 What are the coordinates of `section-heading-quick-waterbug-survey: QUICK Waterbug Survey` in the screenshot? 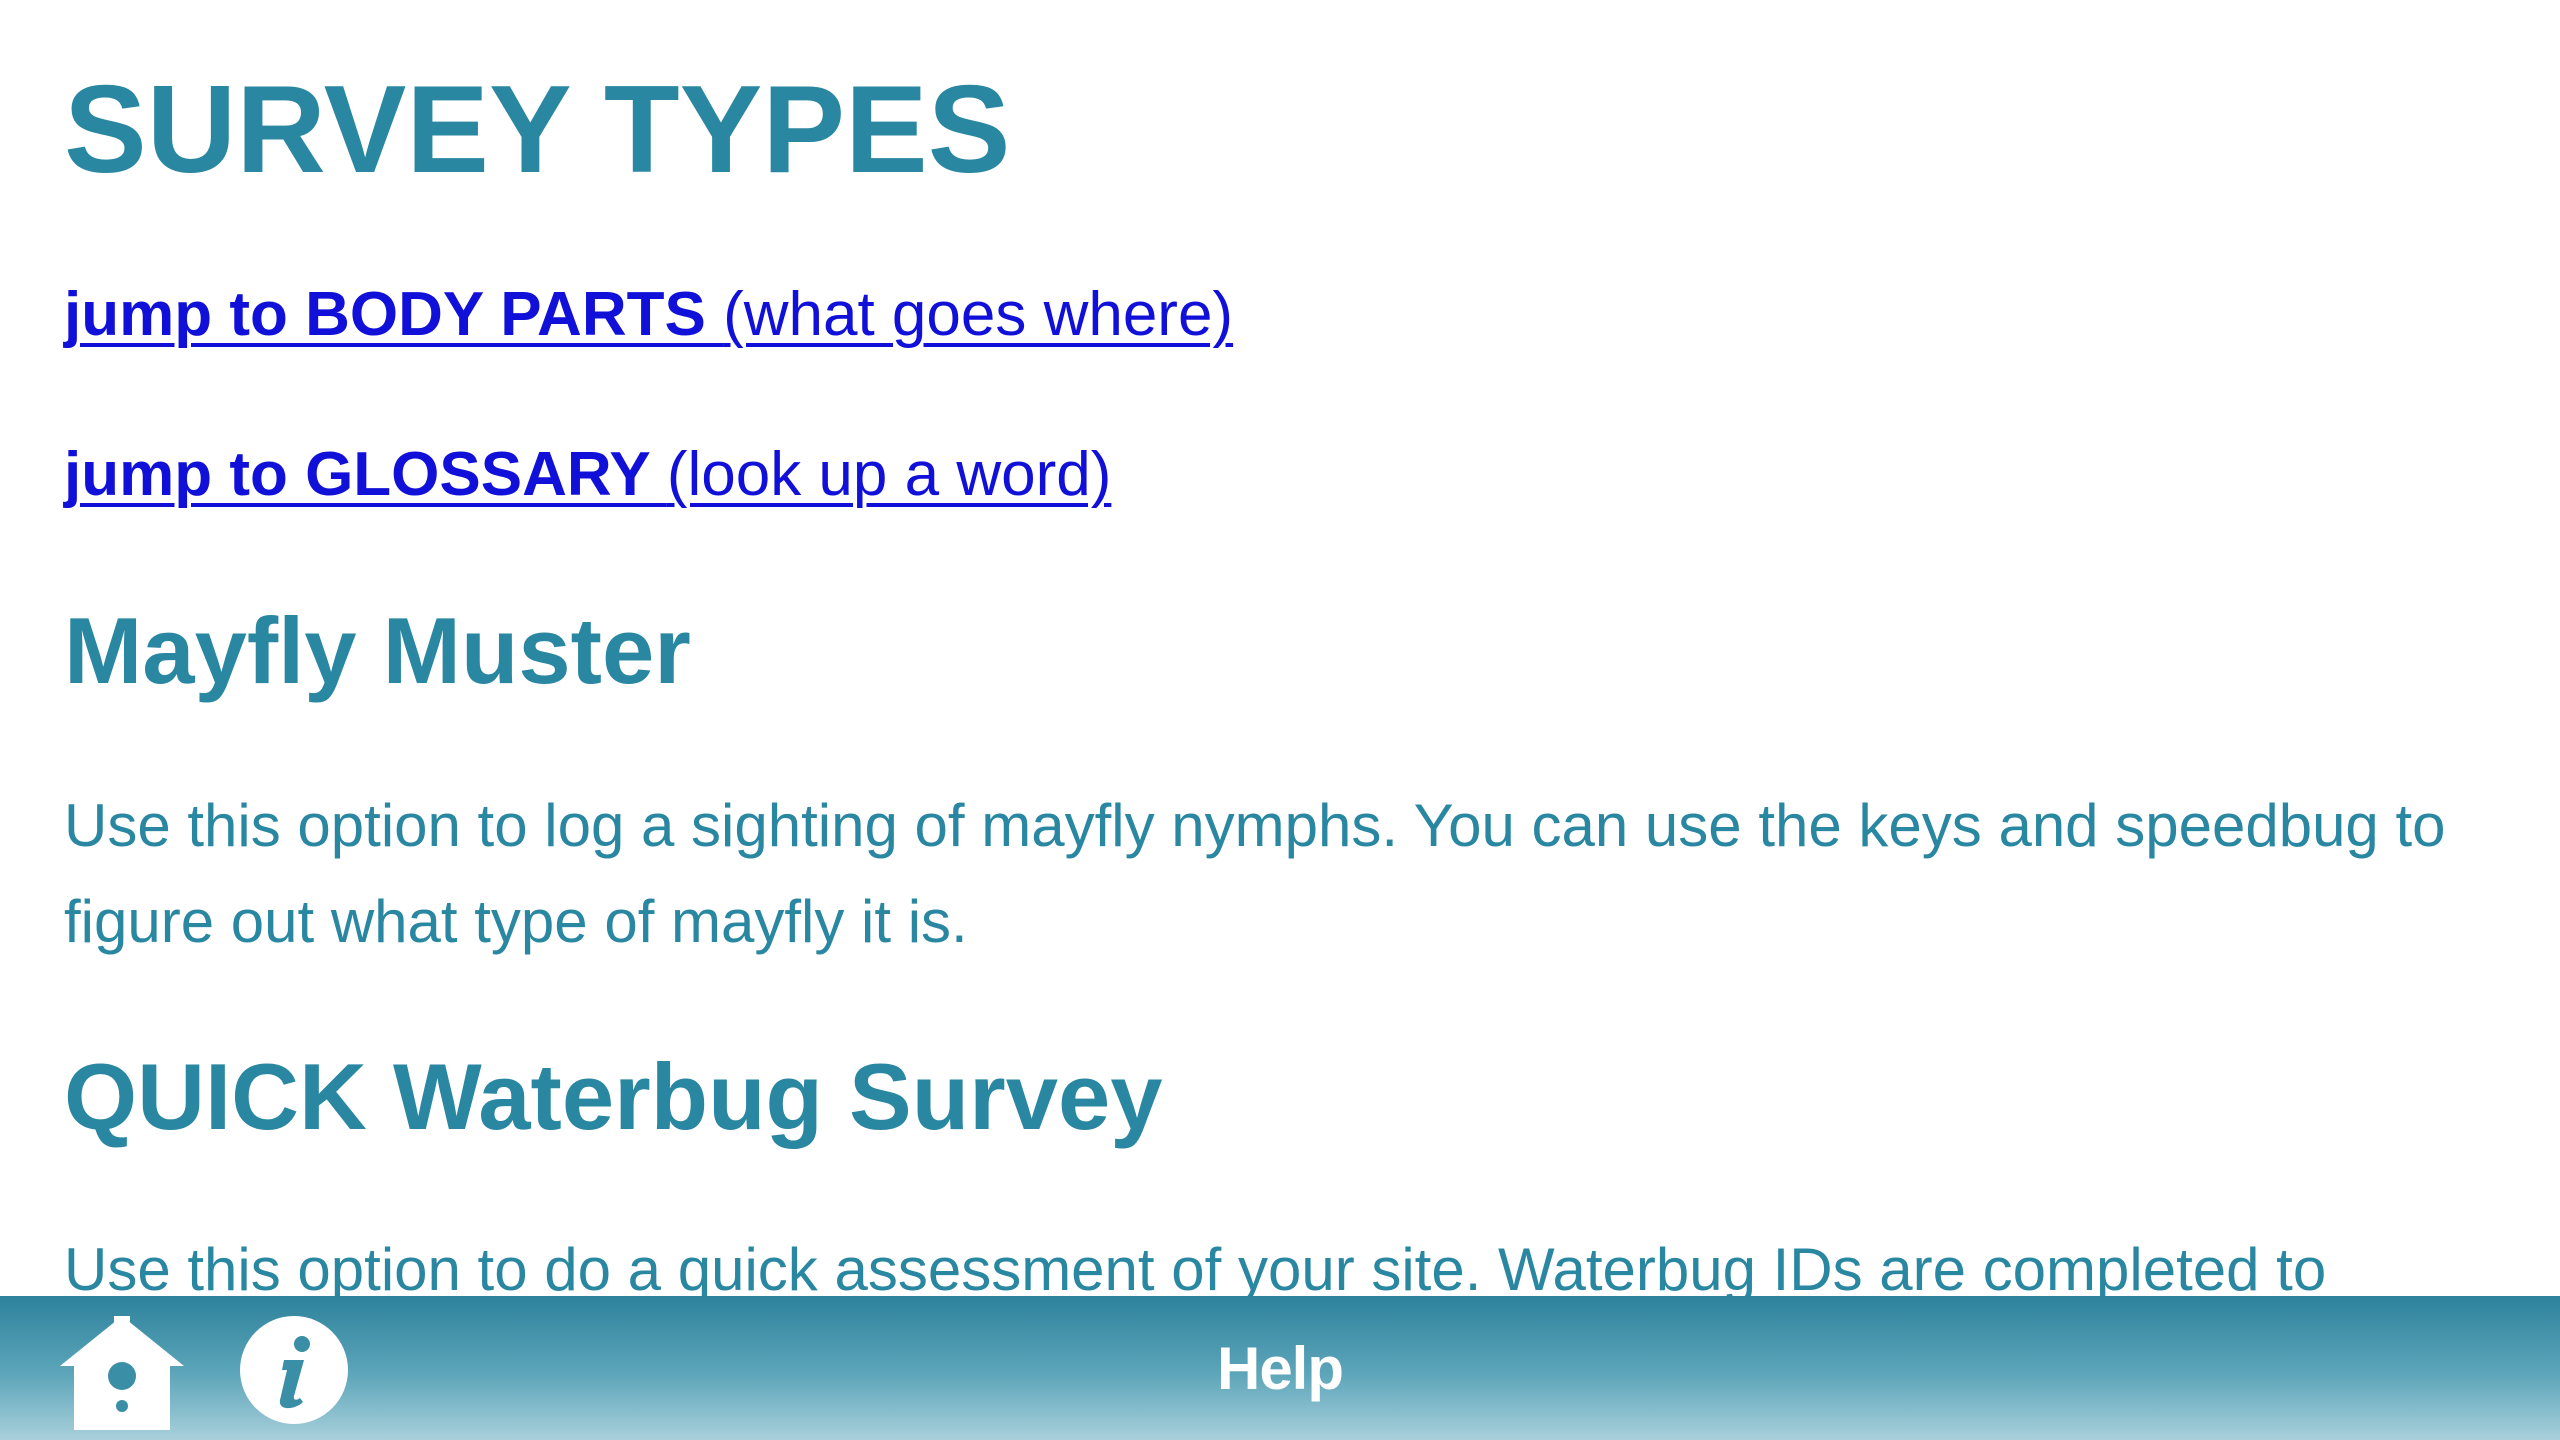 It's located at (613, 1096).